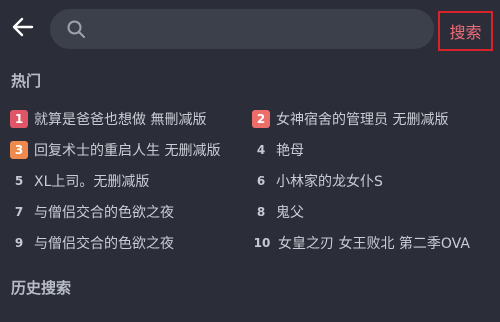 The image size is (500, 322). I want to click on hot-item-label: 小林家的龙女仆S, so click(329, 182).